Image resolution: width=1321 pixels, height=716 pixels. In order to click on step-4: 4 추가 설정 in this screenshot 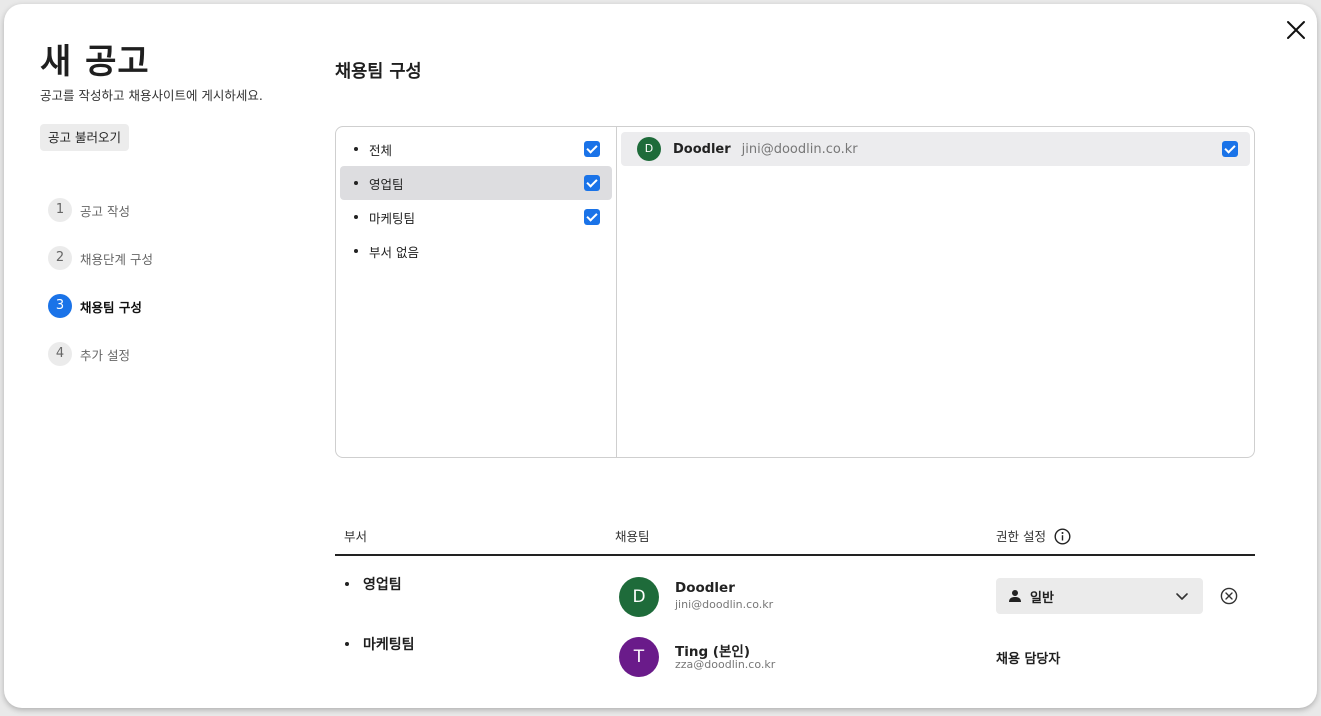, I will do `click(100, 354)`.